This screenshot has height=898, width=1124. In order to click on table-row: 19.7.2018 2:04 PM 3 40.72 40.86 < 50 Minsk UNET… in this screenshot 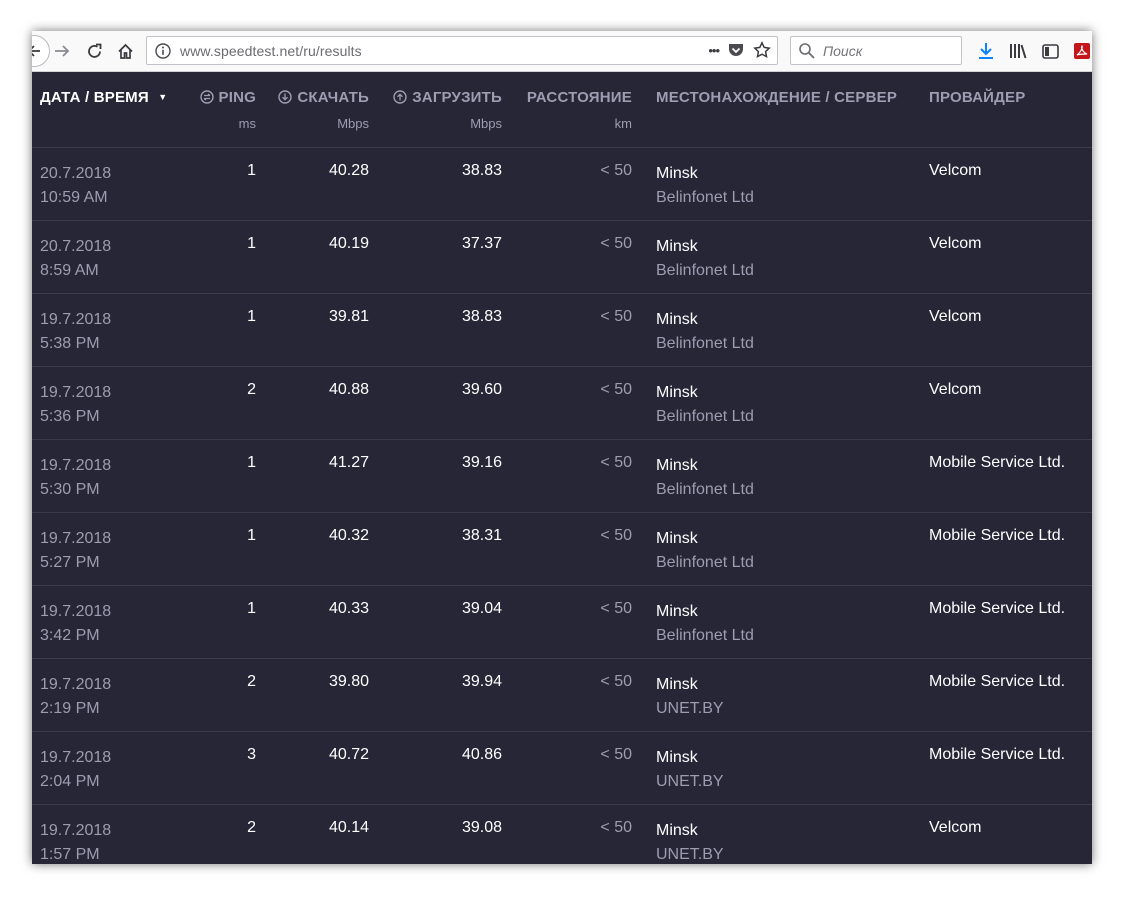, I will do `click(562, 768)`.